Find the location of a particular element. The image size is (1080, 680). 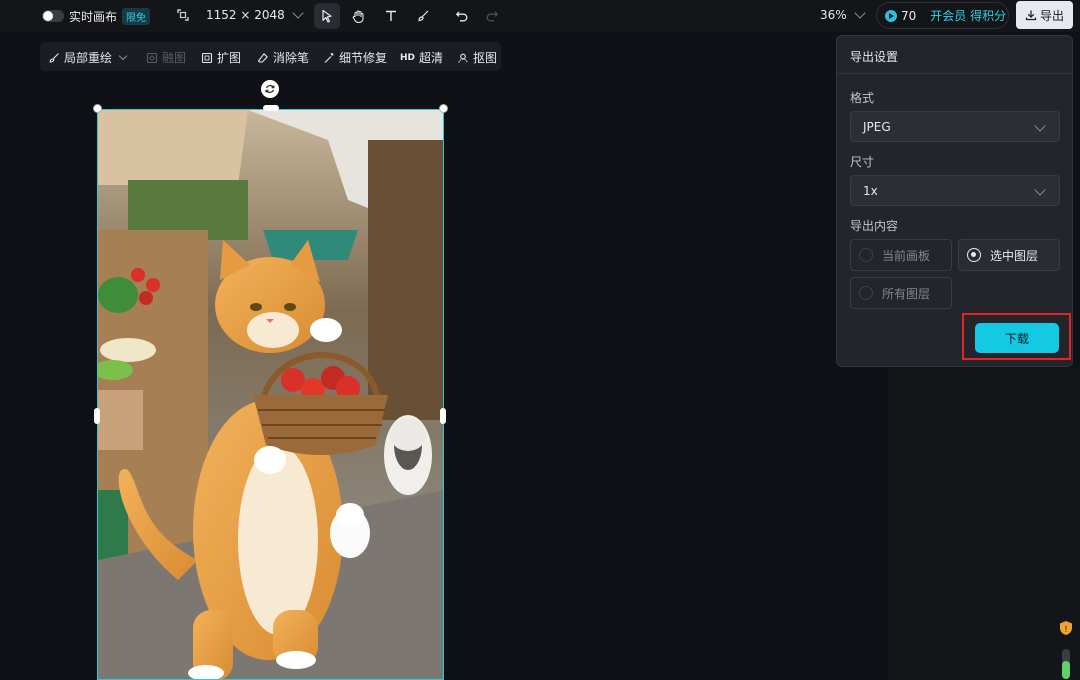

redo-button is located at coordinates (492, 16).